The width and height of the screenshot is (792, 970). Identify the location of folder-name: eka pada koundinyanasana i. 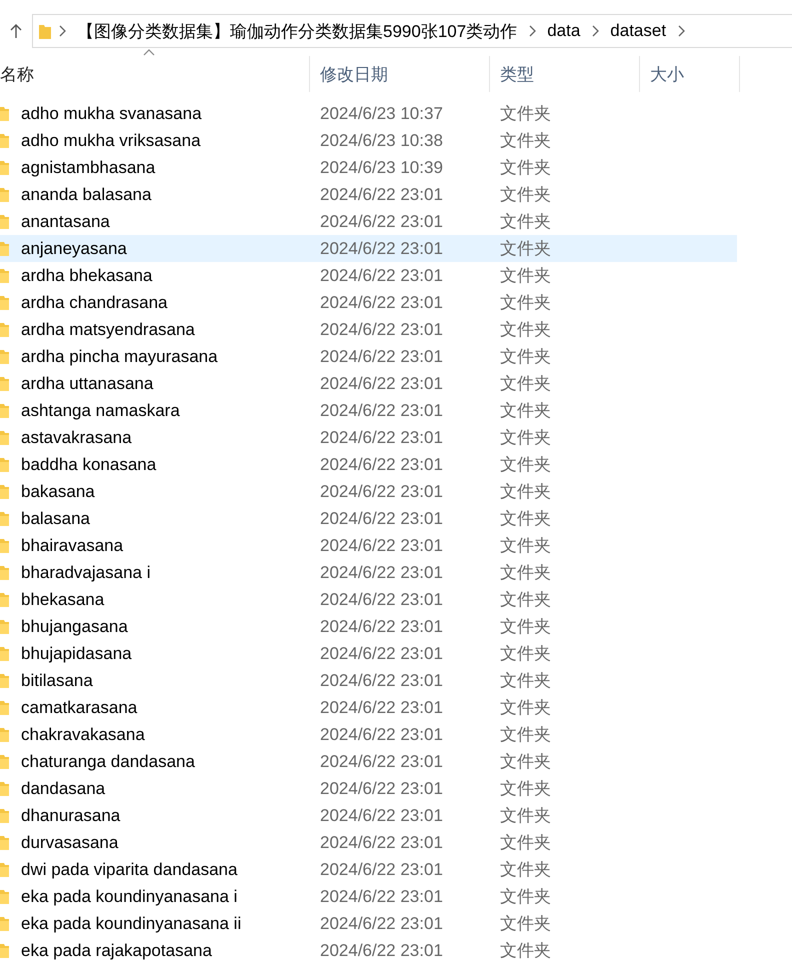
(129, 896).